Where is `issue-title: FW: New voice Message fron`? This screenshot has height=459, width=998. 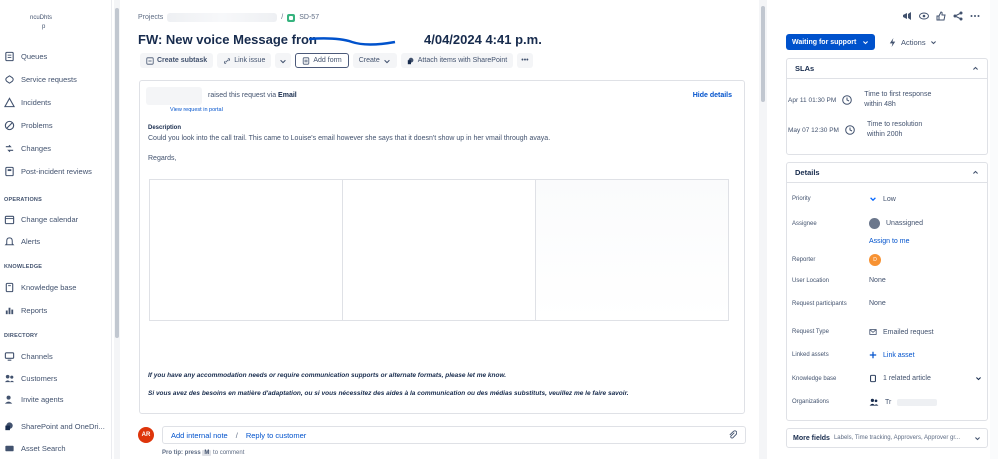
issue-title: FW: New voice Message fron is located at coordinates (227, 39).